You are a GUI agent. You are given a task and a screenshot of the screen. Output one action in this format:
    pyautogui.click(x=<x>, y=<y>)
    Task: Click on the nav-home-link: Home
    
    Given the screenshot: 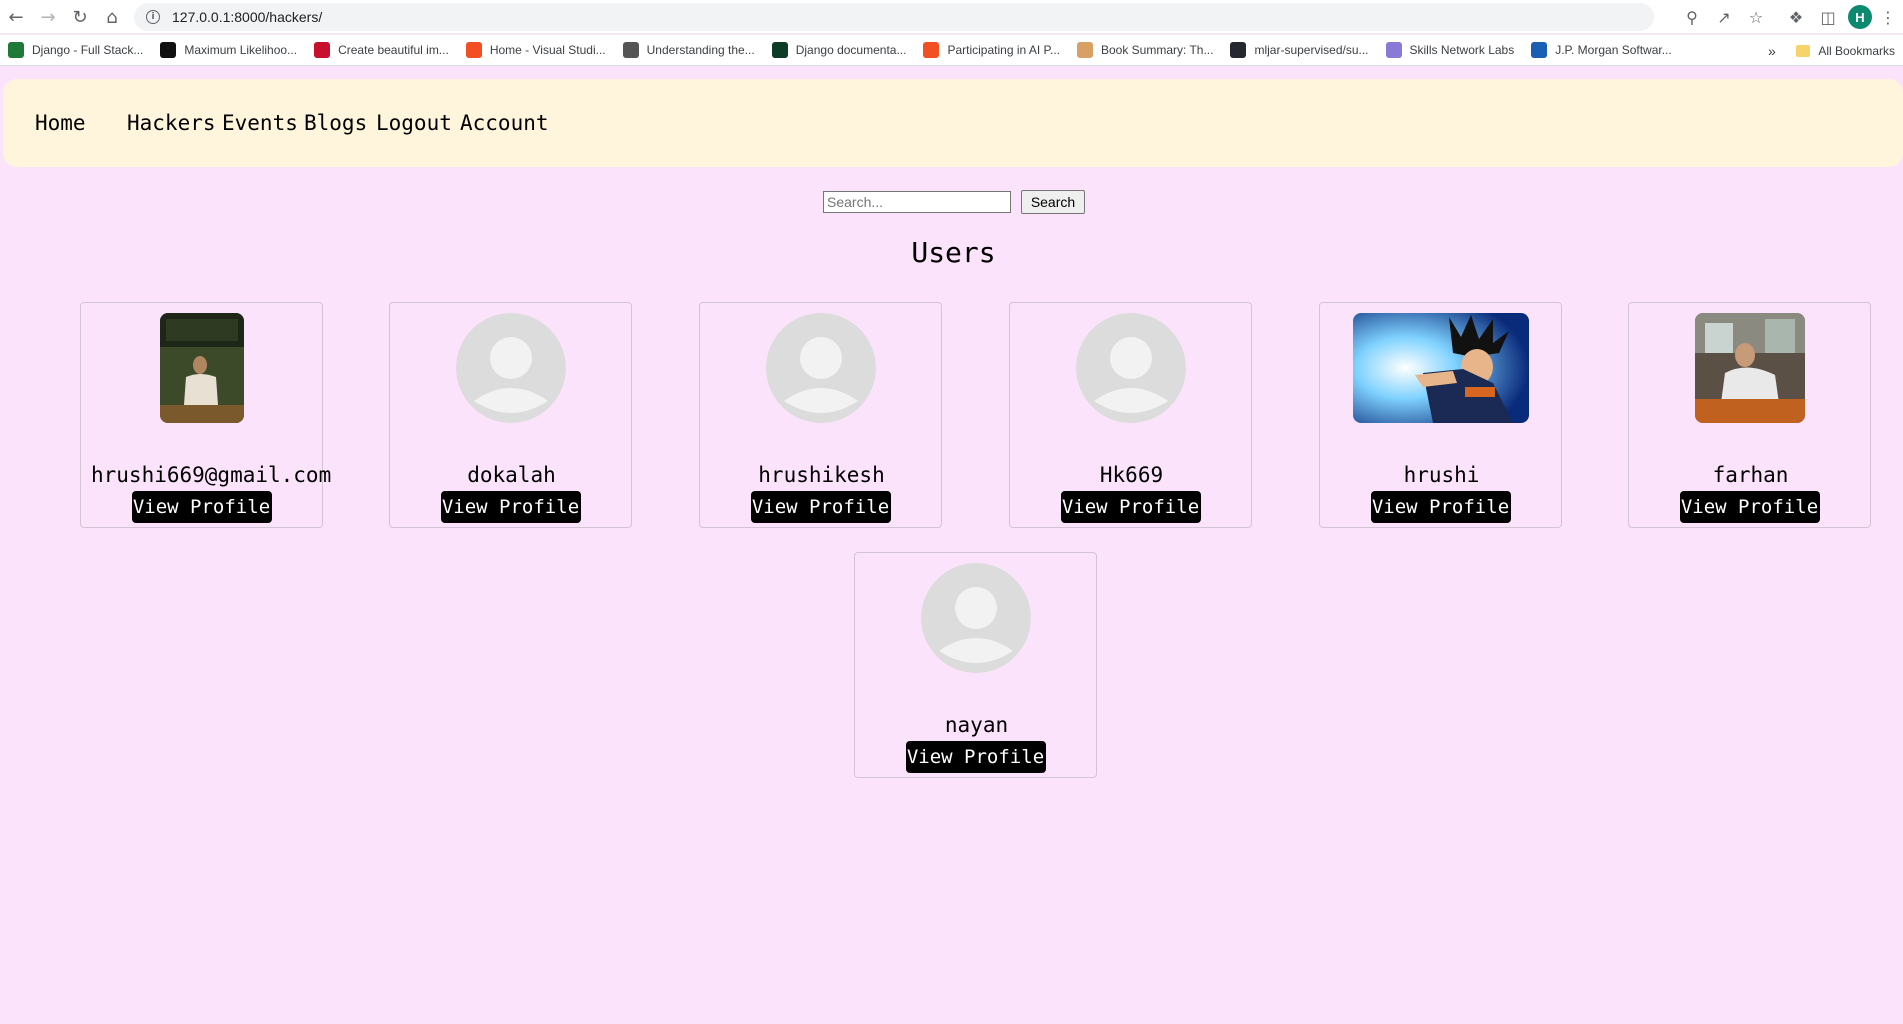 What is the action you would take?
    pyautogui.click(x=60, y=123)
    